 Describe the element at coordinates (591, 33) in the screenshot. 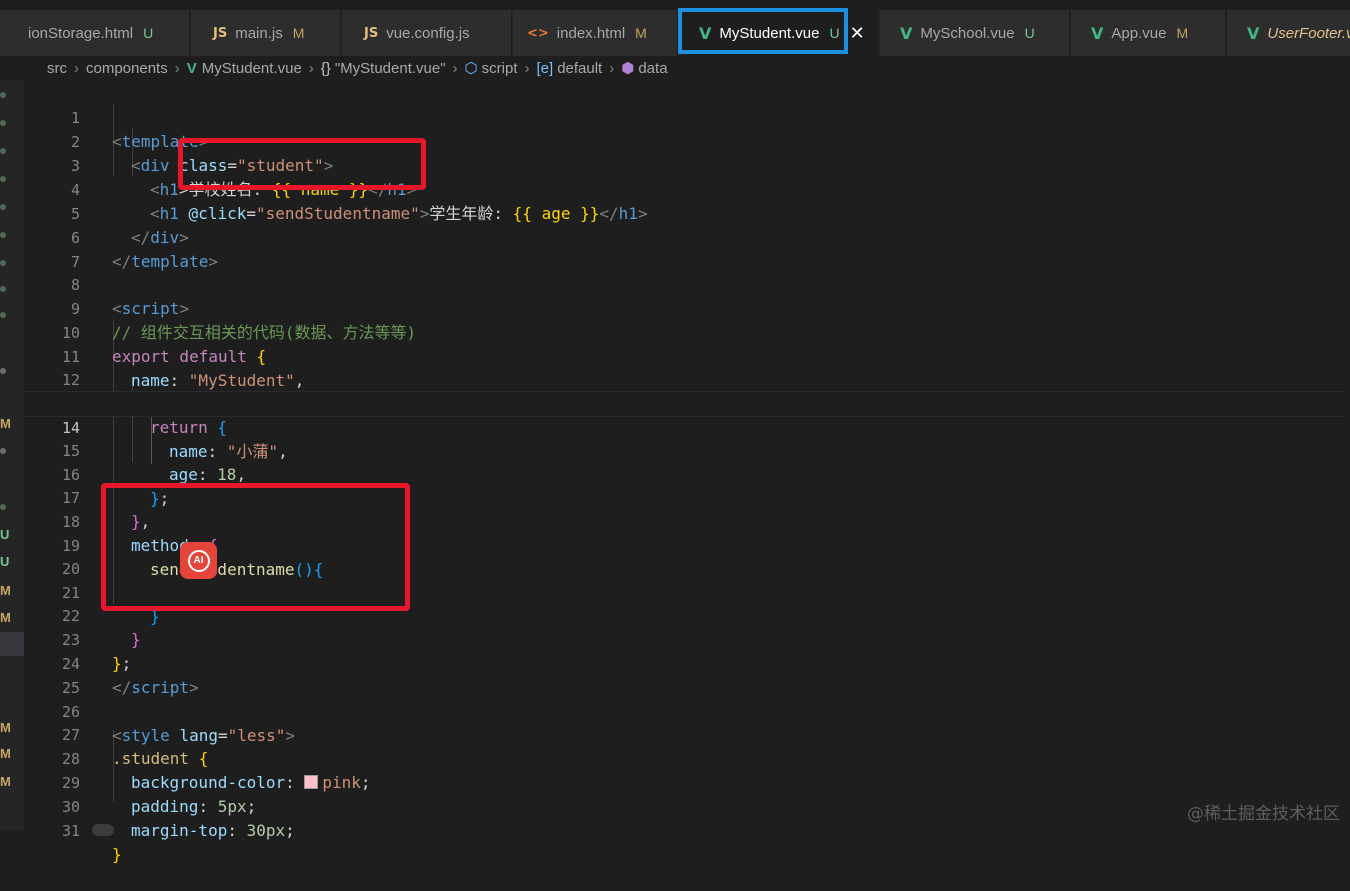

I see `tab-label: index.html` at that location.